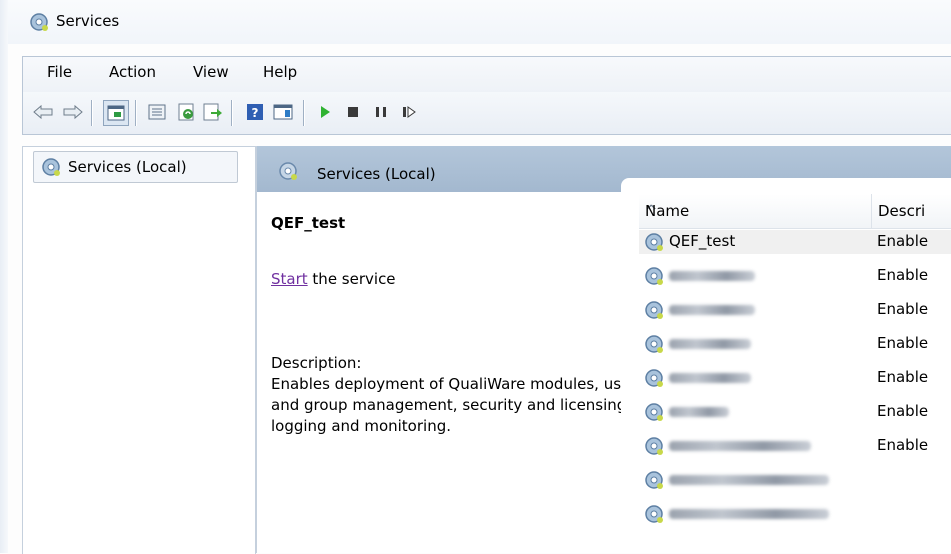 The width and height of the screenshot is (951, 554). I want to click on start-service-icon, so click(325, 112).